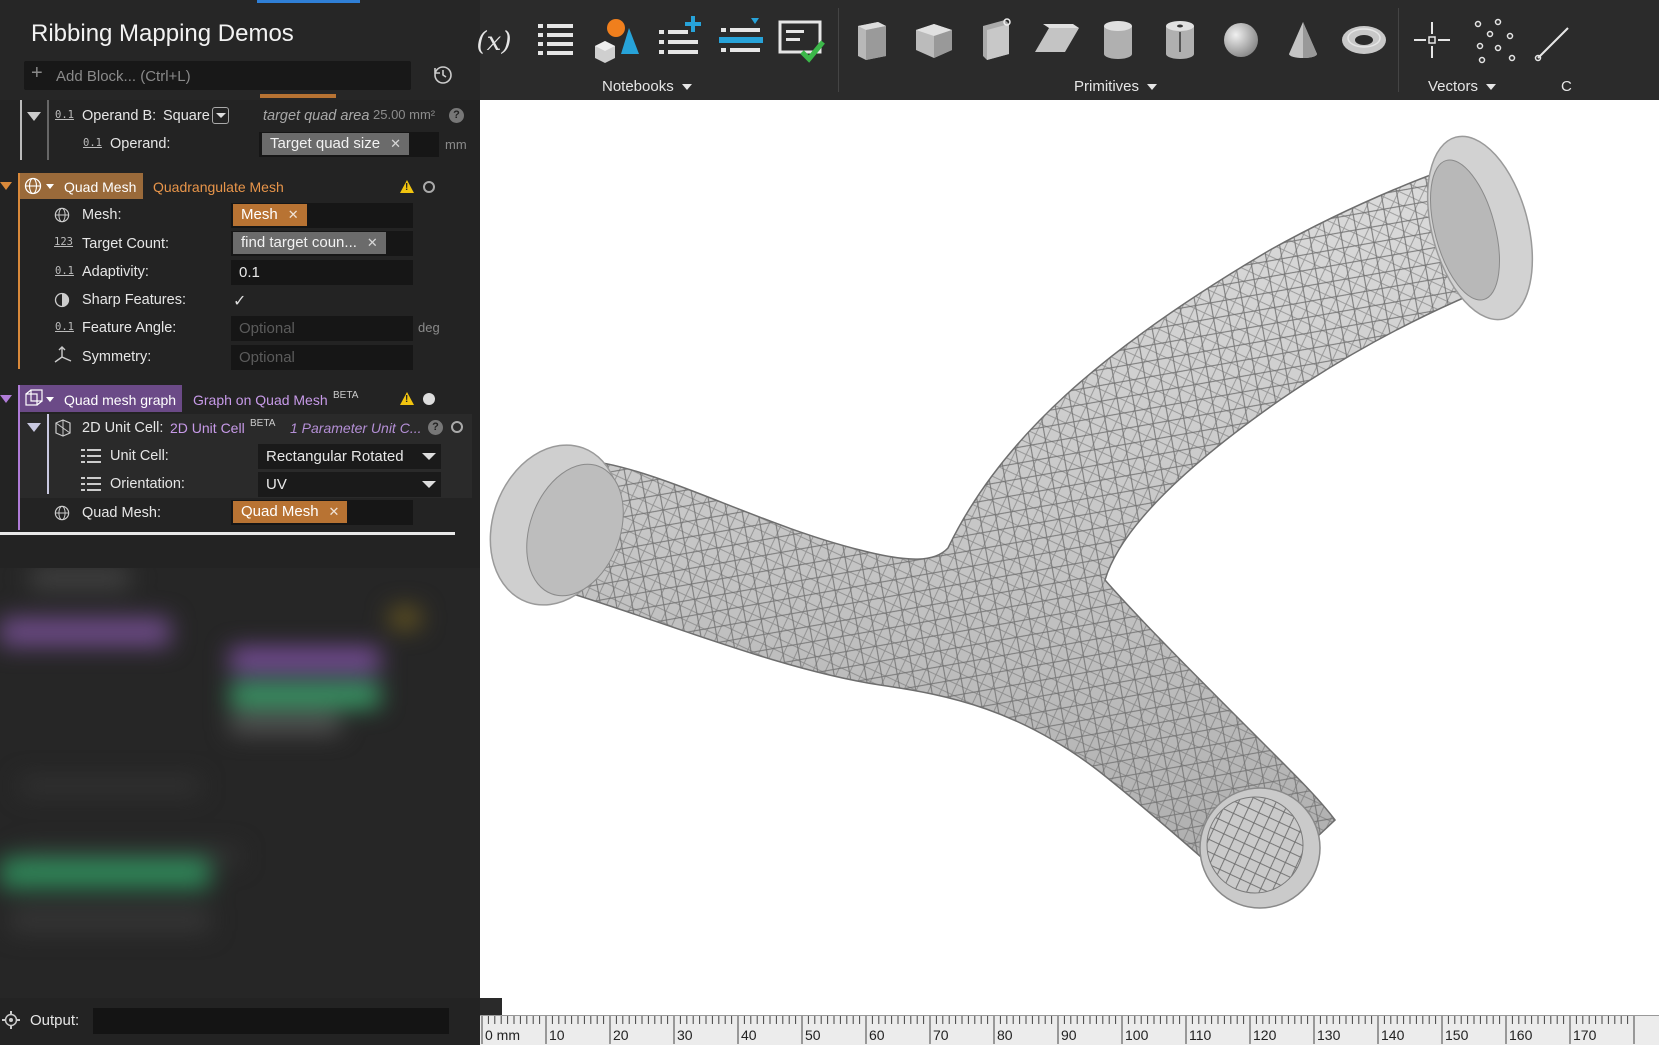  Describe the element at coordinates (1494, 40) in the screenshot. I see `point-cloud-icon` at that location.